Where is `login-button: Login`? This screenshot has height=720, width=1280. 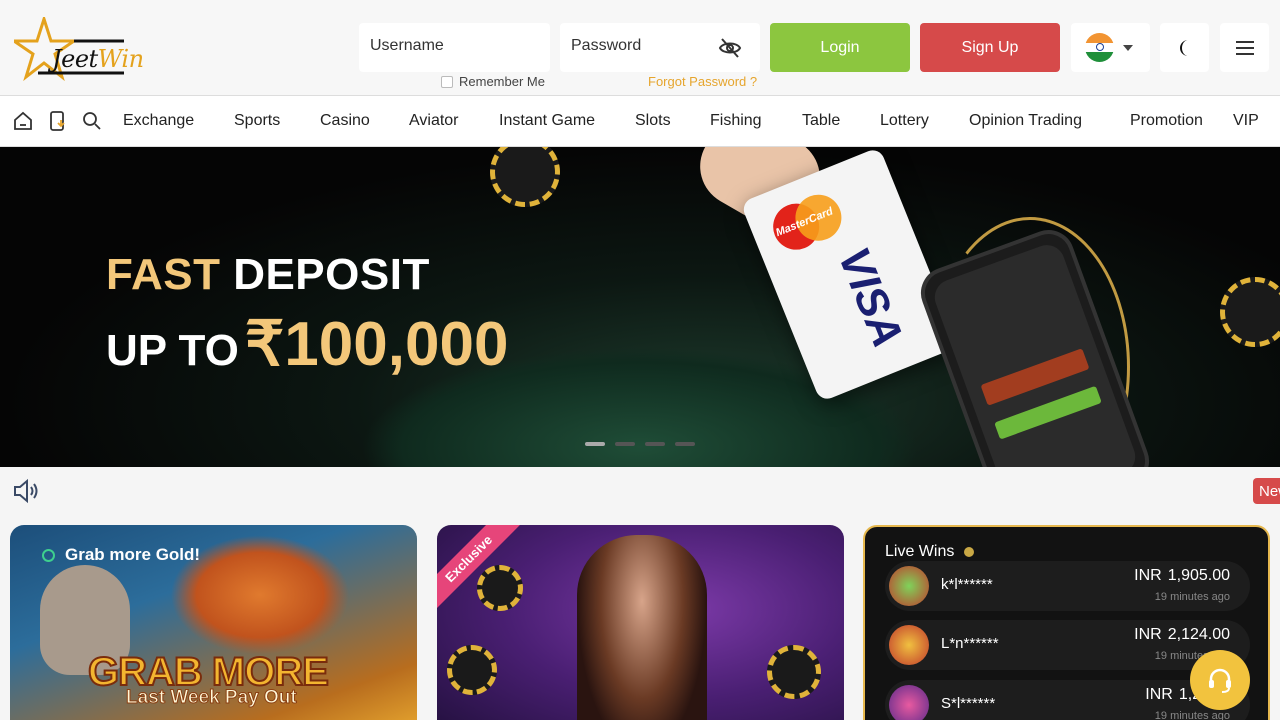
login-button: Login is located at coordinates (840, 47).